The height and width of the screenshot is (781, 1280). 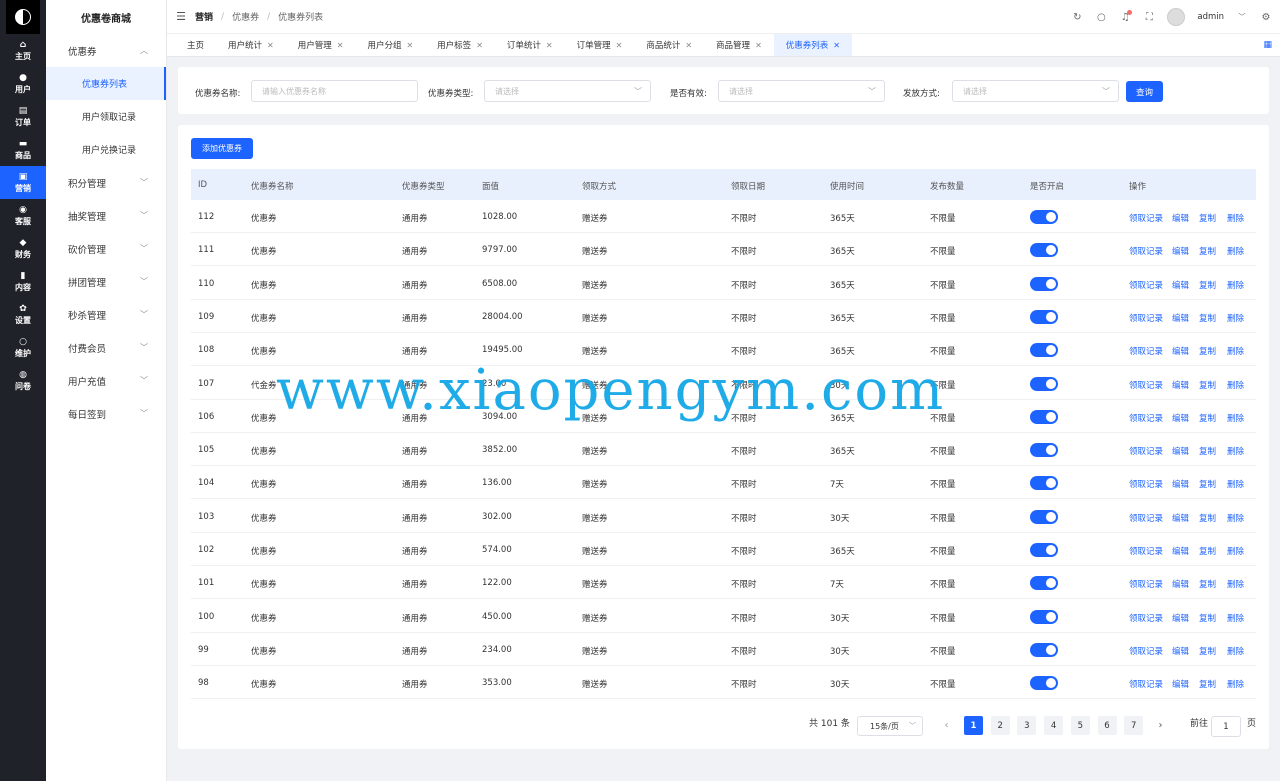 What do you see at coordinates (106, 347) in the screenshot?
I see `submenu-item: 付费会员 ﹀` at bounding box center [106, 347].